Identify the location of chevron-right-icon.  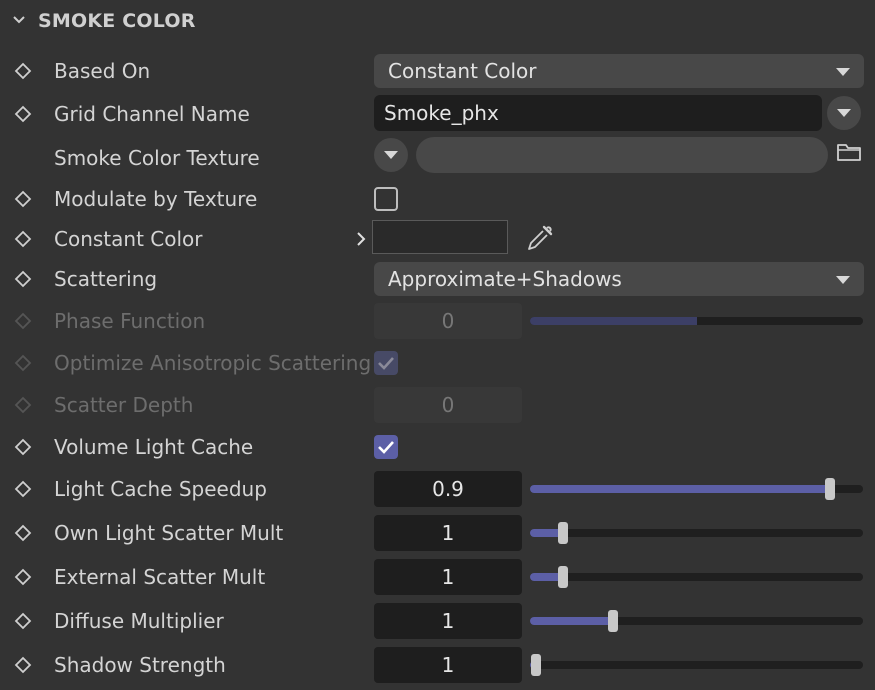
(361, 239).